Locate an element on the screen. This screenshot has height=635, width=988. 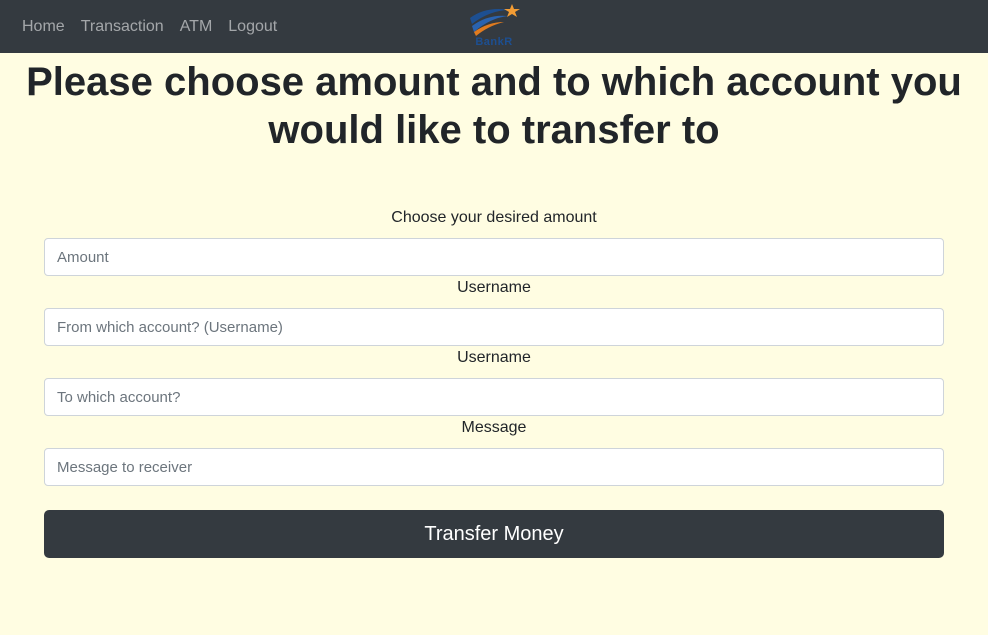
from-username-label: Username is located at coordinates (494, 287).